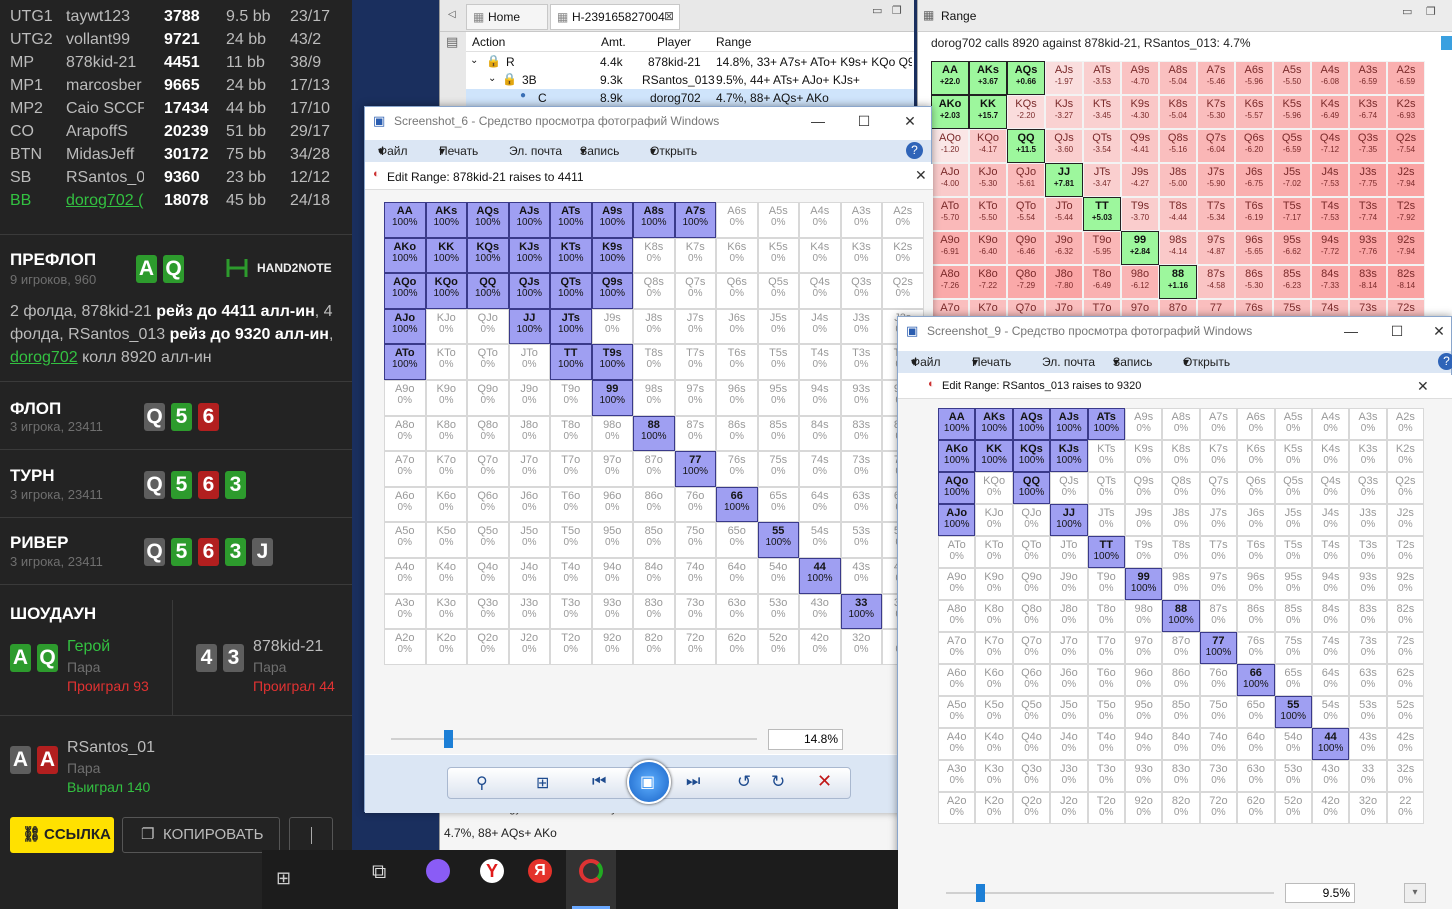  Describe the element at coordinates (1064, 112) in the screenshot. I see `ev-cell: KJs -3.27` at that location.